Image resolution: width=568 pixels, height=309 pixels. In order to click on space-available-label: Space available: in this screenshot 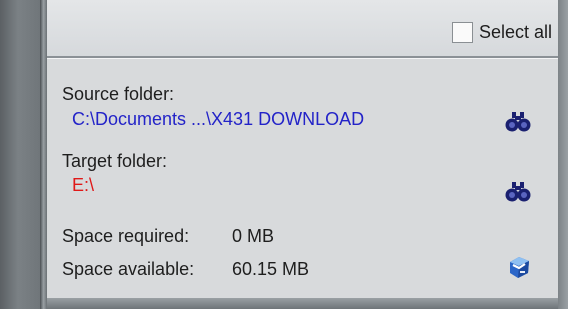, I will do `click(128, 269)`.